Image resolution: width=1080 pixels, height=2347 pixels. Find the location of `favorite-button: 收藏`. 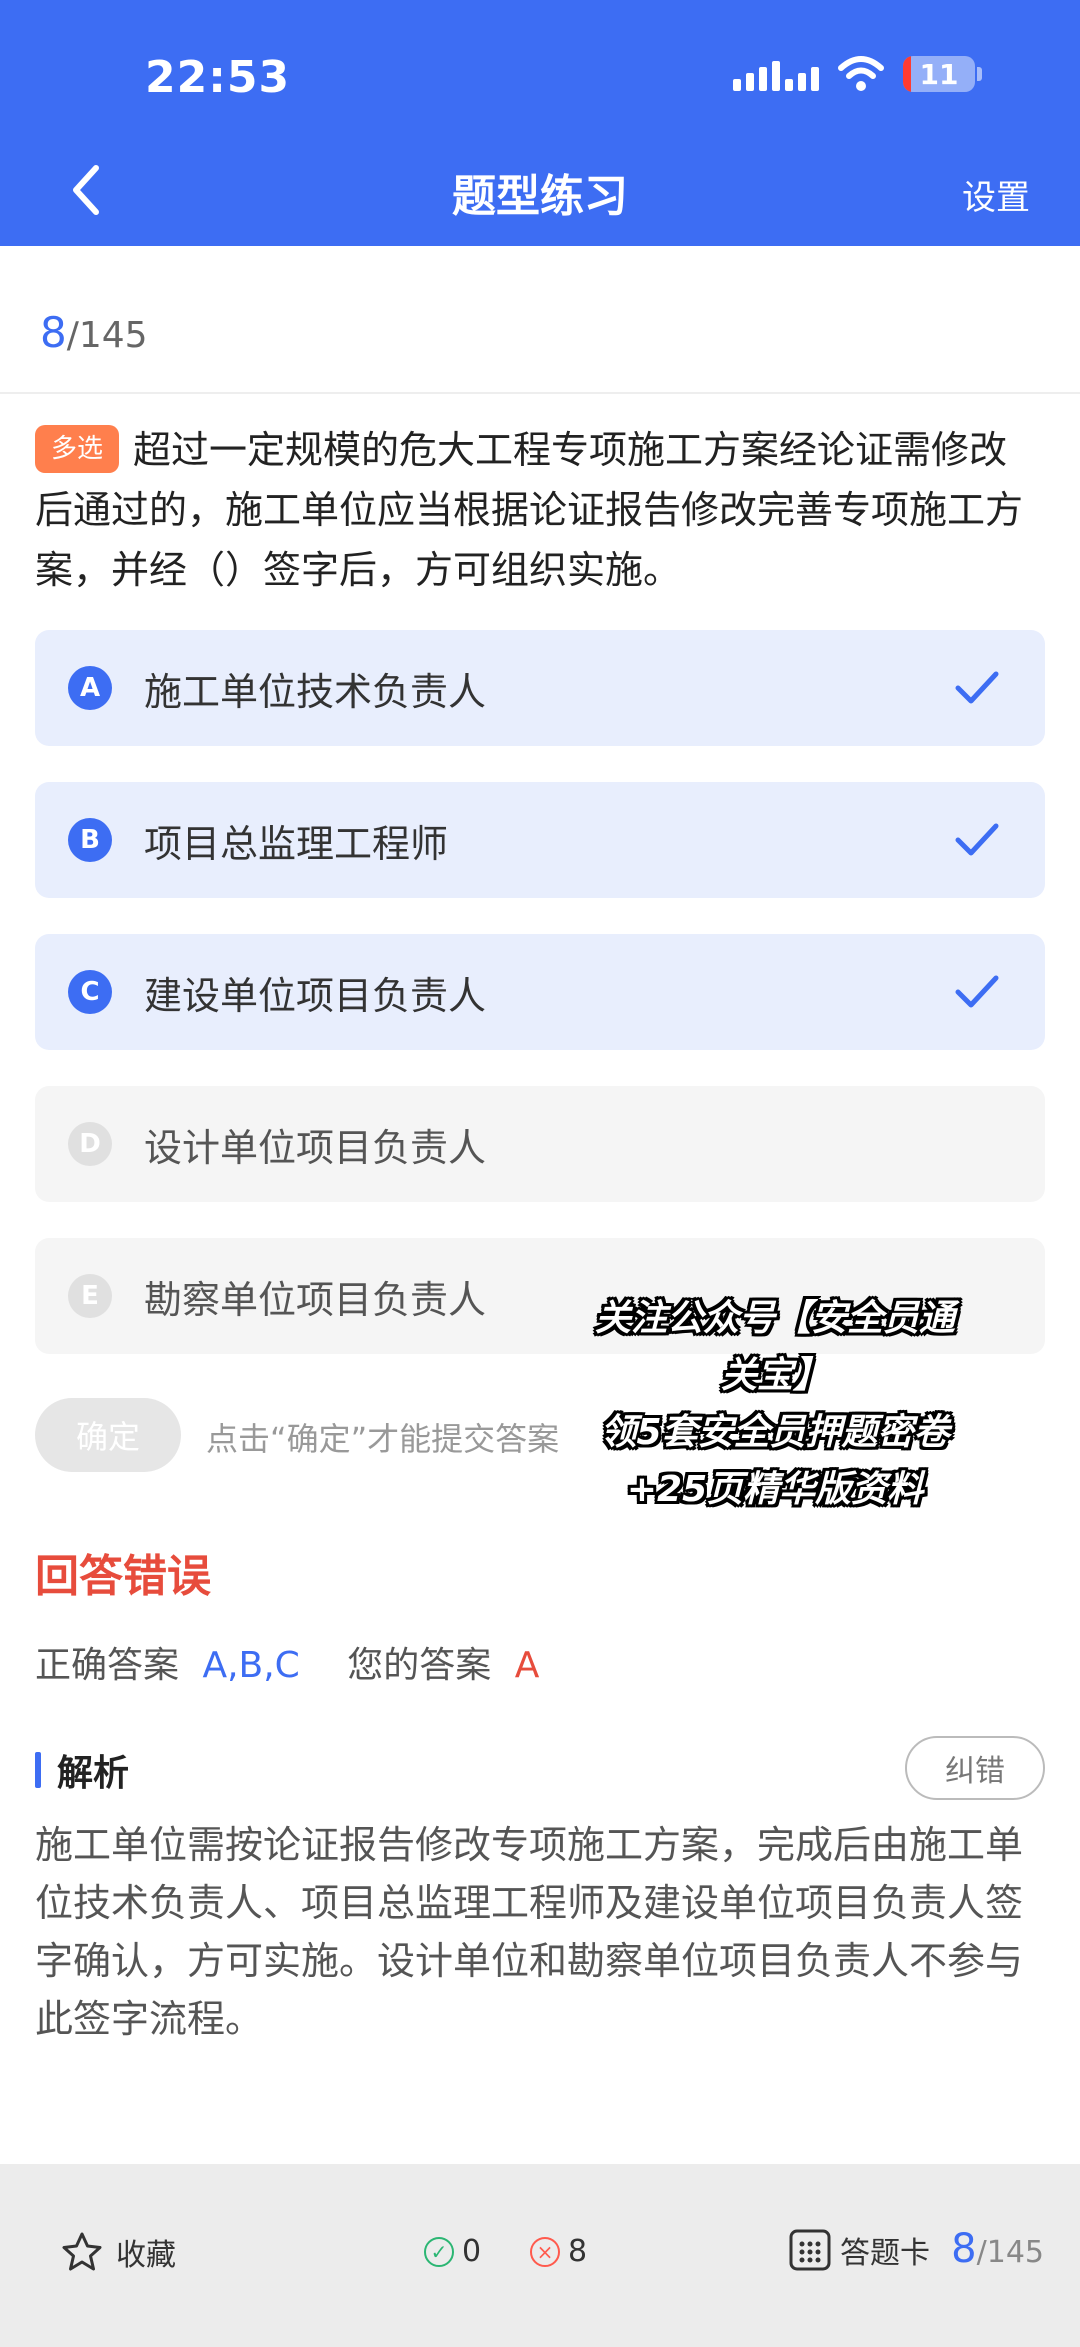

favorite-button: 收藏 is located at coordinates (118, 2252).